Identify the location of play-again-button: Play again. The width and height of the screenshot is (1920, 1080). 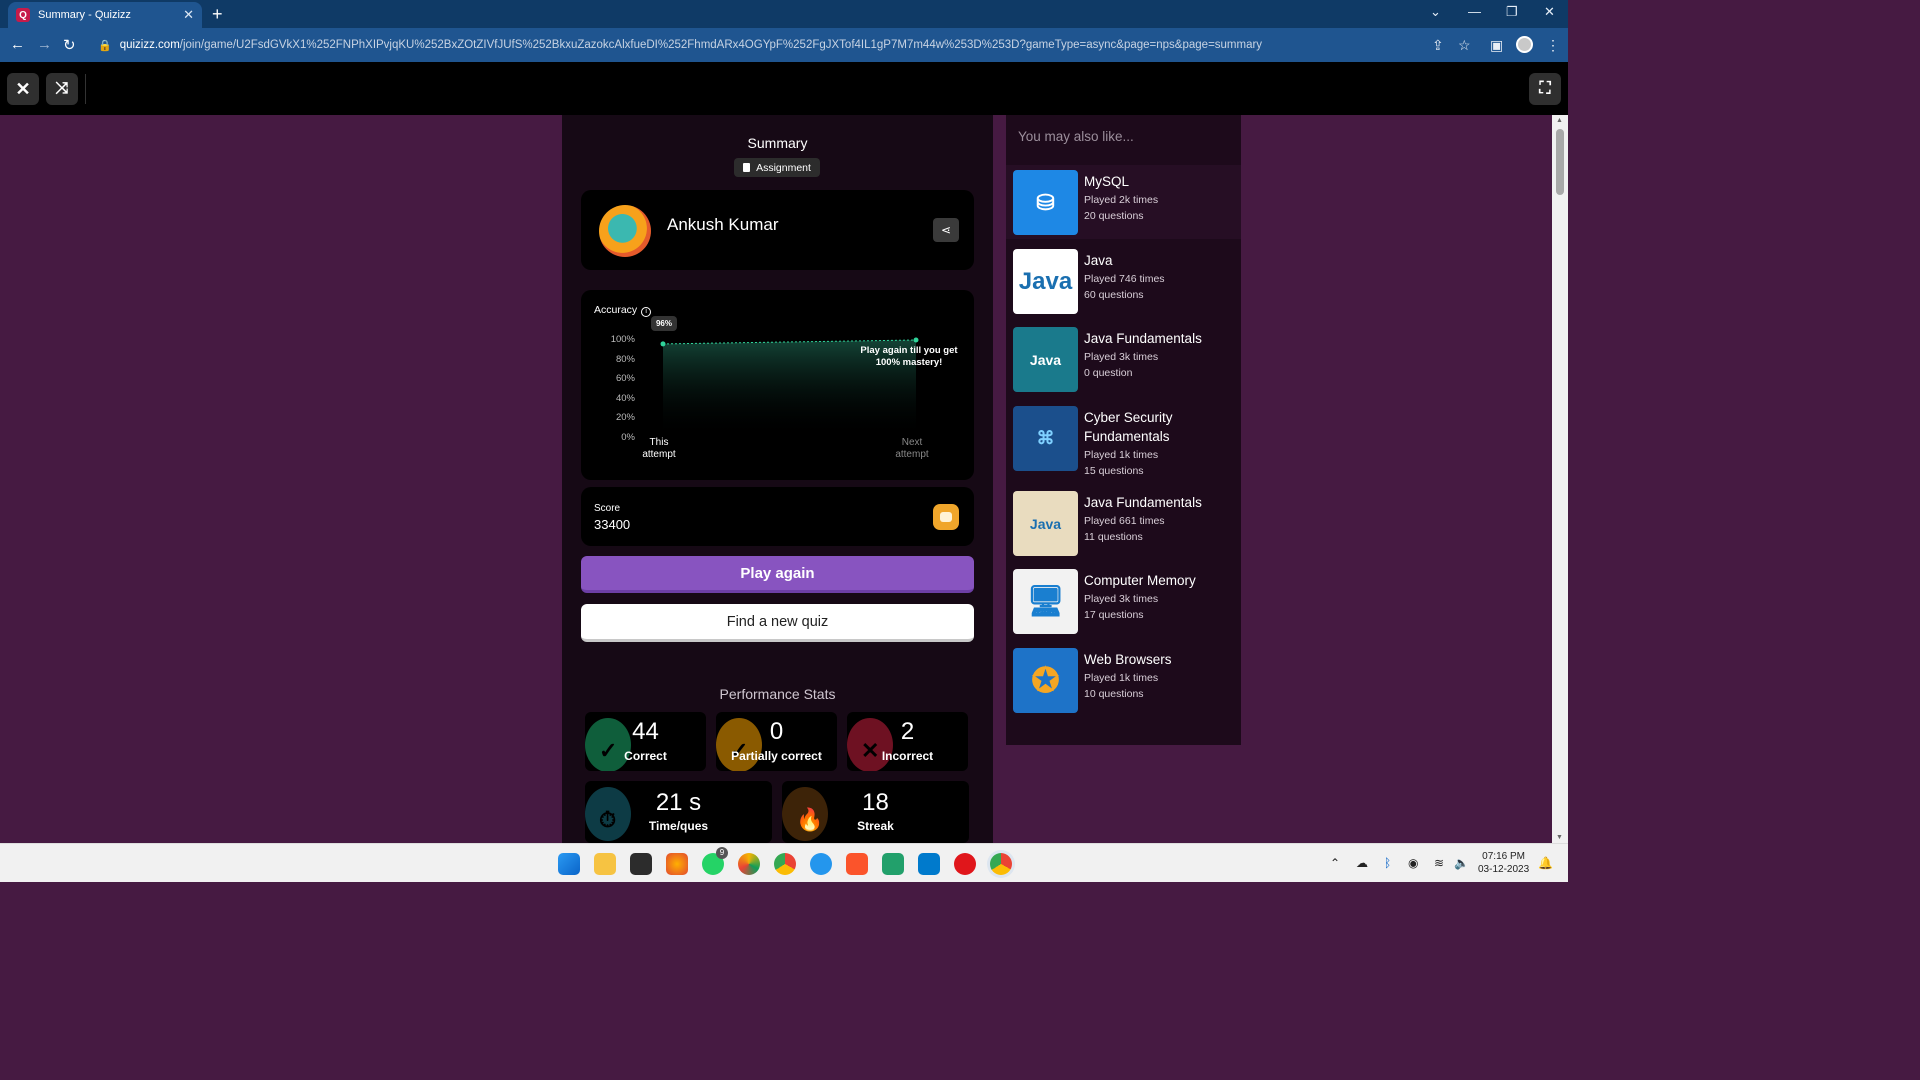
(777, 574).